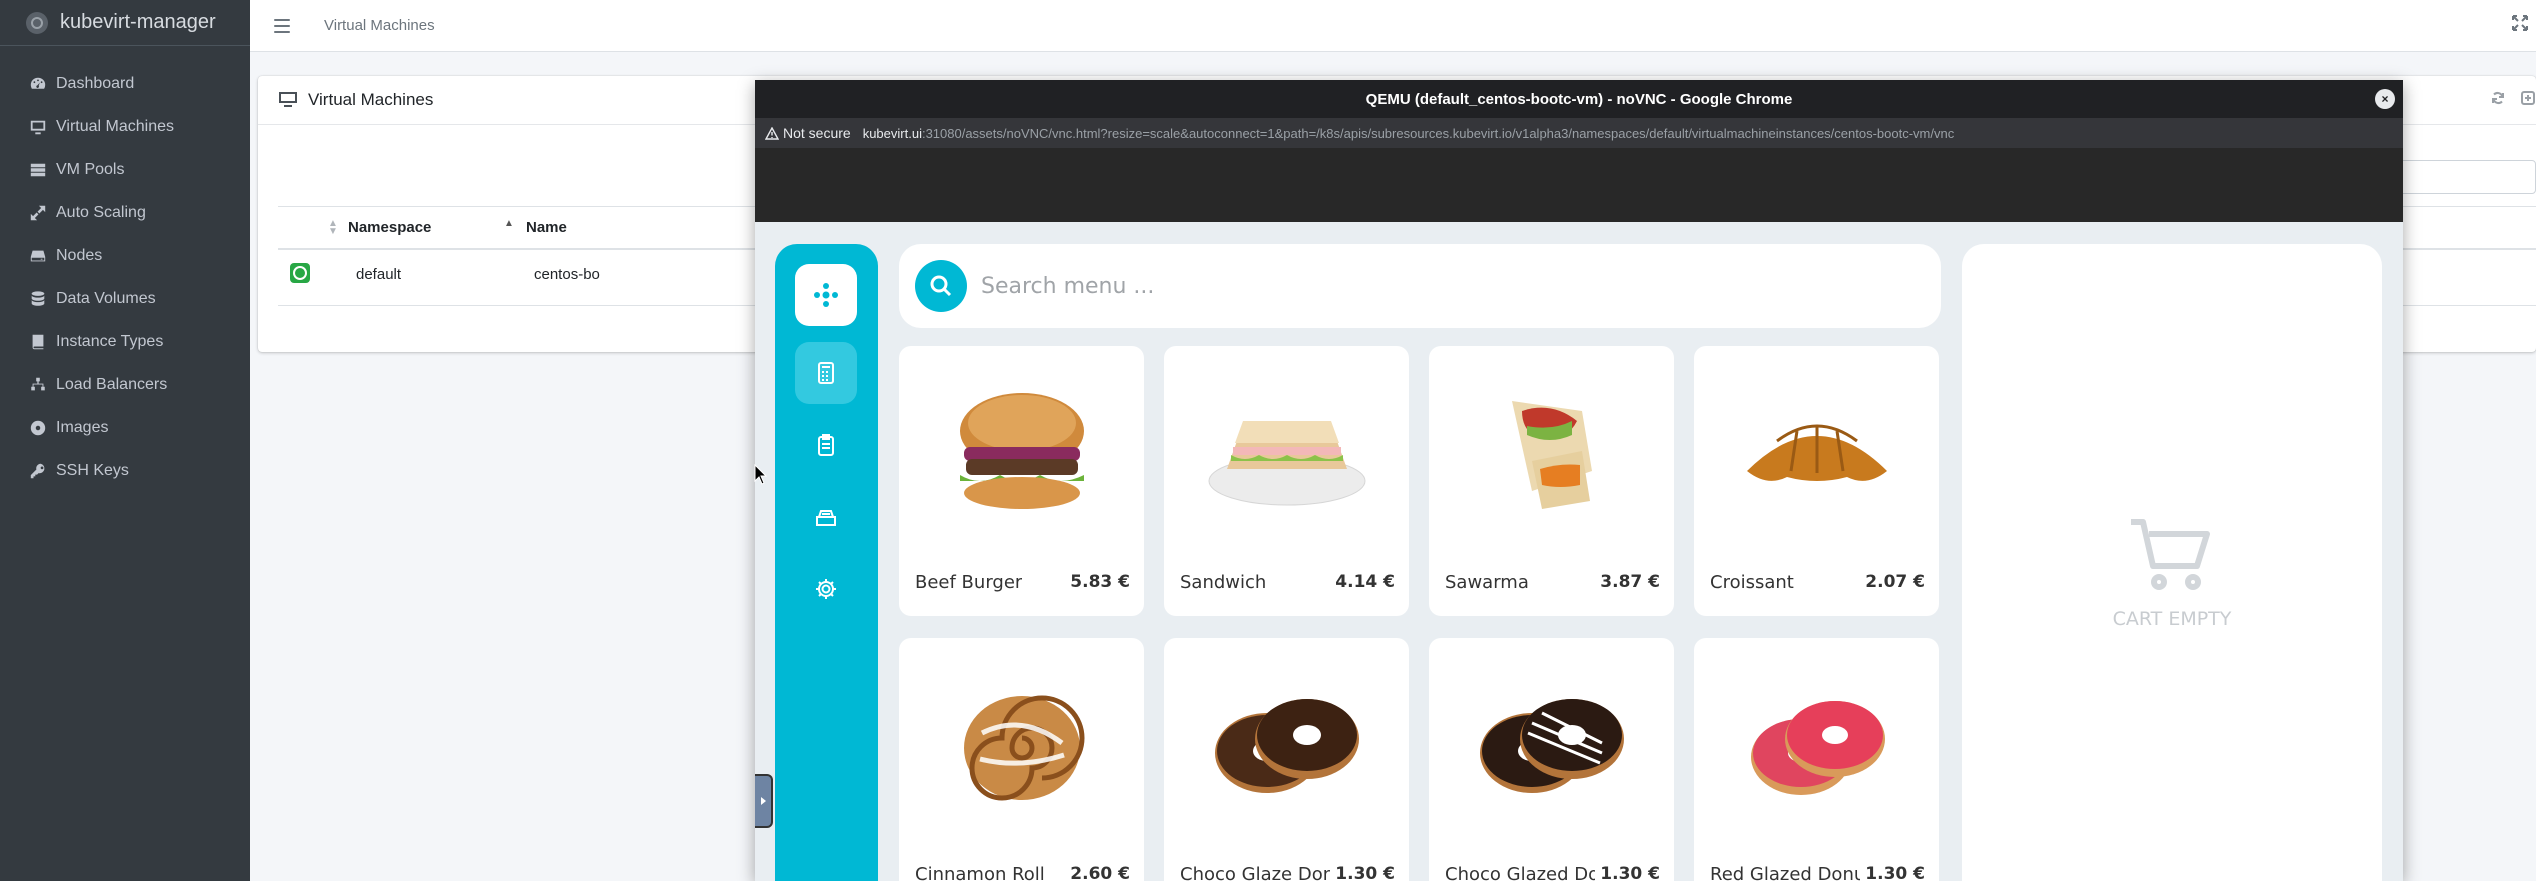 The height and width of the screenshot is (881, 2536). I want to click on topbar-link-virtual-machines: Virtual Machines, so click(379, 25).